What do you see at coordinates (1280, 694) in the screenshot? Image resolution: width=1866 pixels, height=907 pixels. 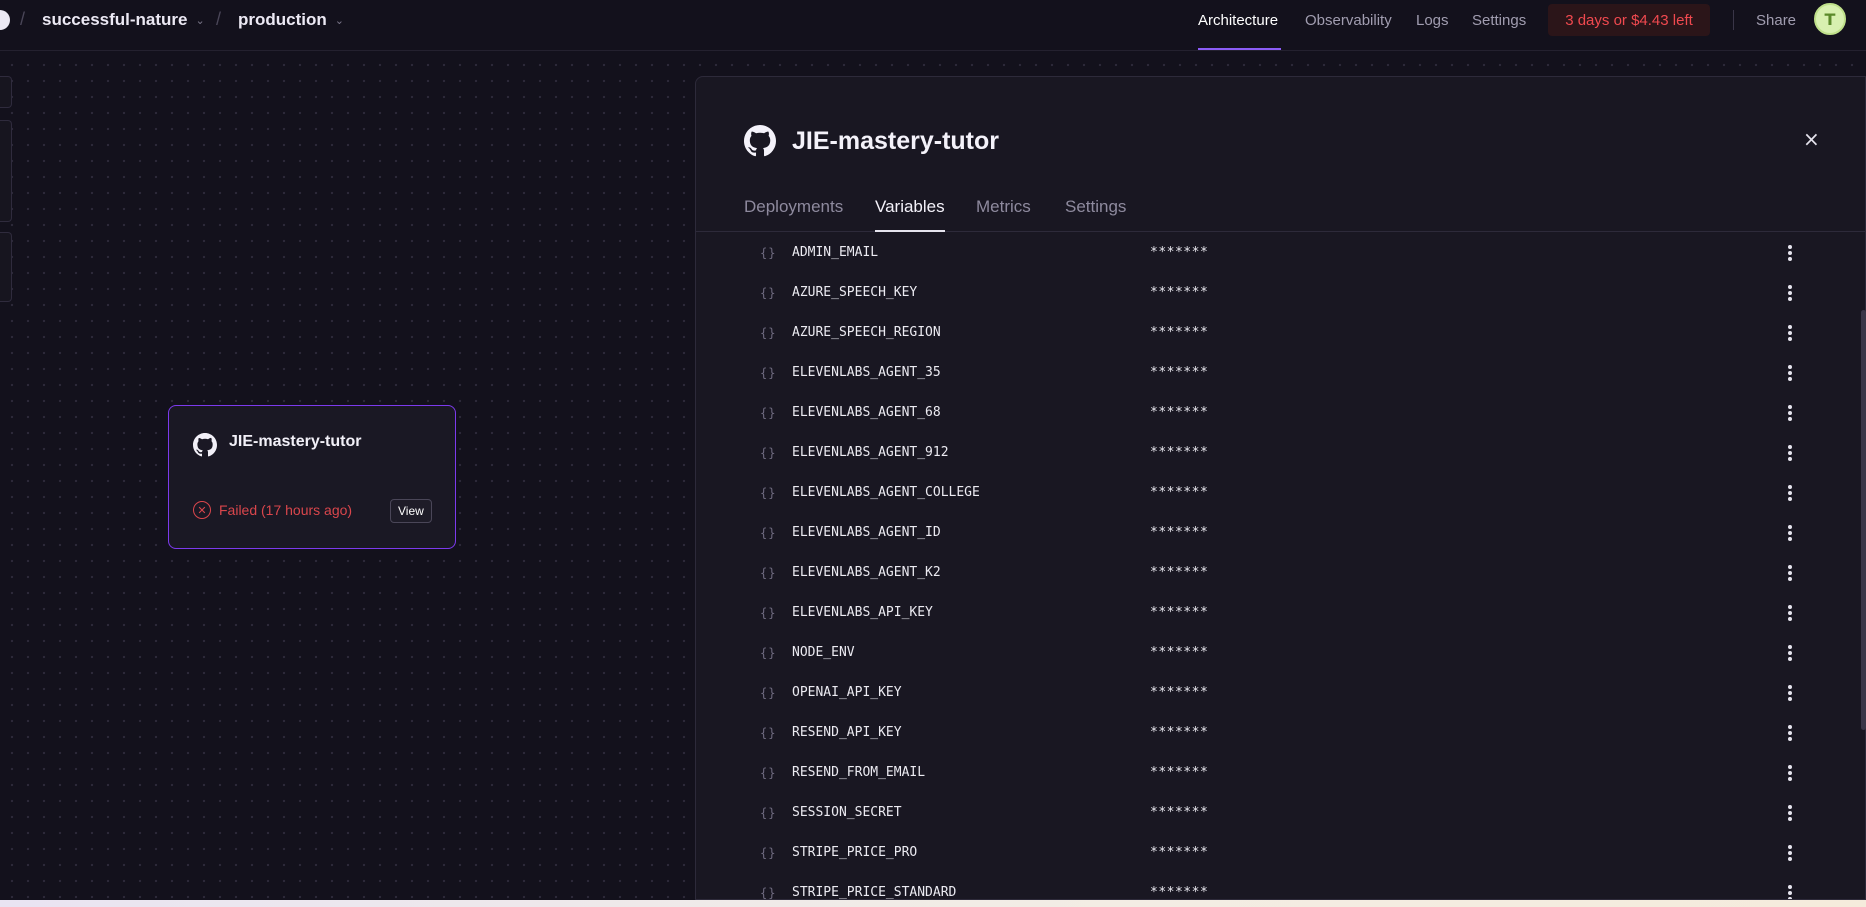 I see `variable-row: {} OPENAI_API_KEY *******` at bounding box center [1280, 694].